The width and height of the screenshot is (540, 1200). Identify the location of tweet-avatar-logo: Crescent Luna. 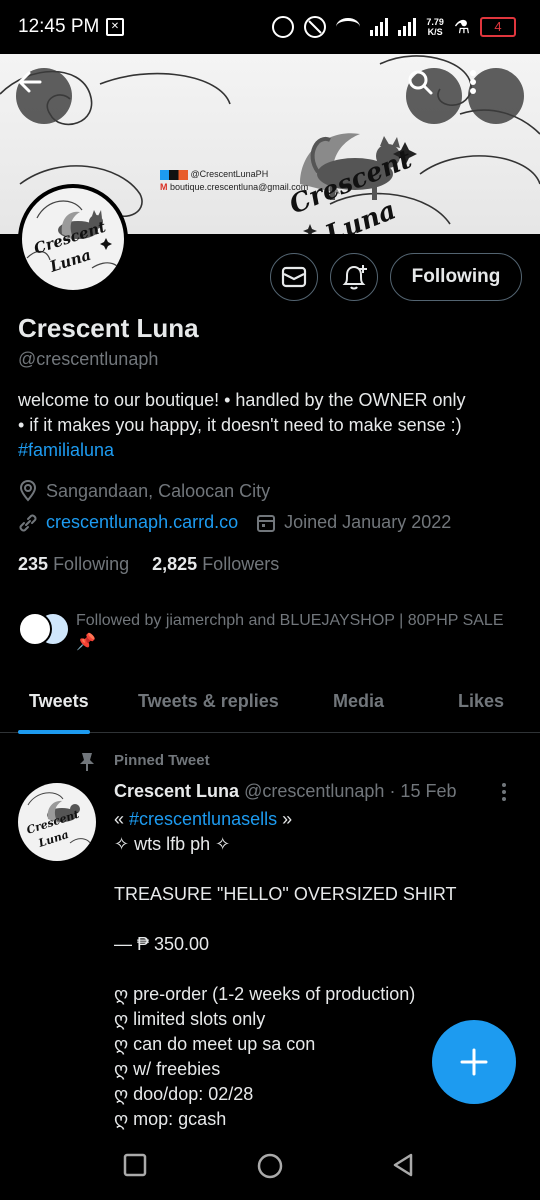
(59, 821).